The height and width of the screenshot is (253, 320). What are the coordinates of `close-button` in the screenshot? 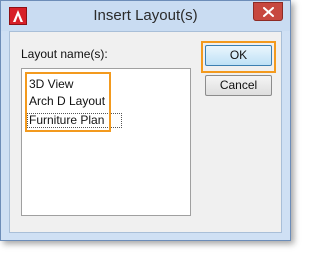 It's located at (268, 11).